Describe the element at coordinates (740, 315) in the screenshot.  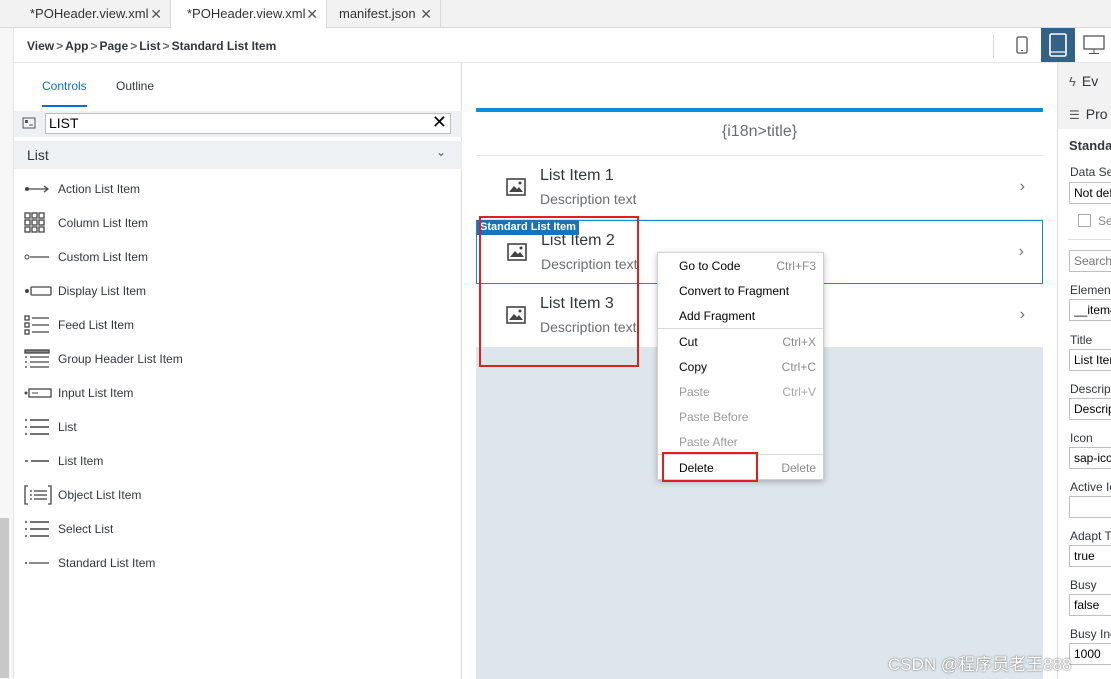
I see `menu-item-add-fragment: Add Fragment` at that location.